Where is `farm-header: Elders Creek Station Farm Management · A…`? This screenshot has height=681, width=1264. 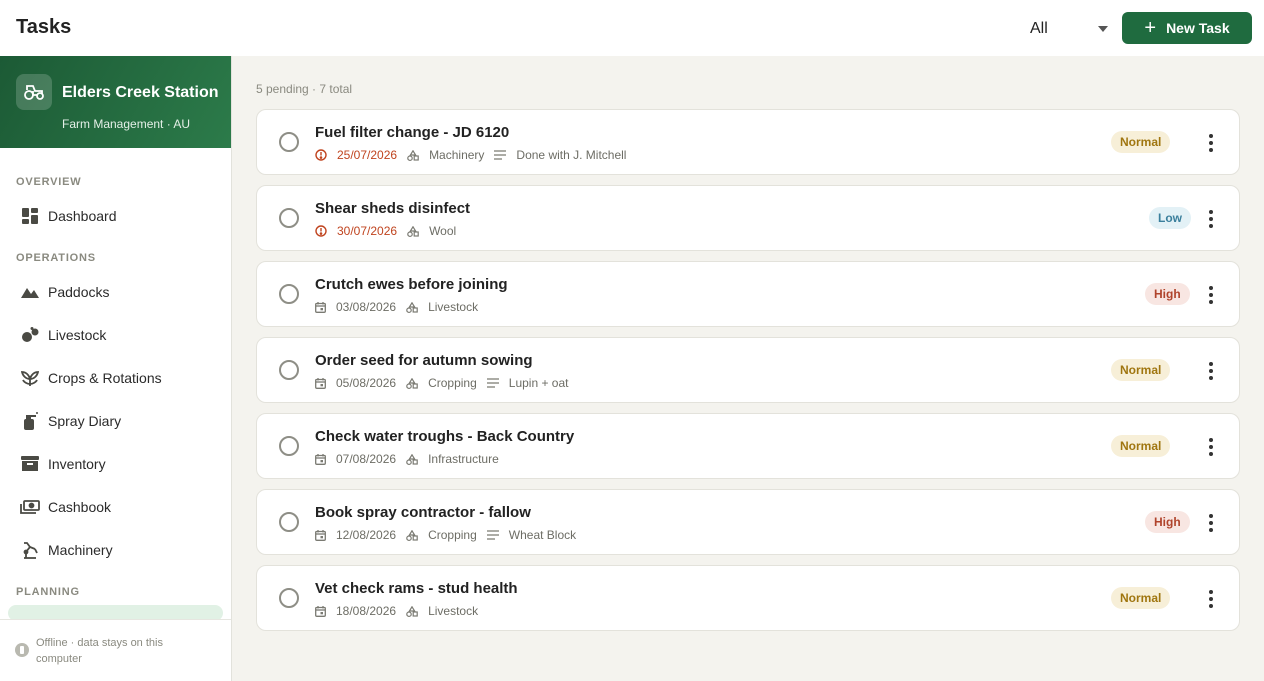 farm-header: Elders Creek Station Farm Management · A… is located at coordinates (115, 102).